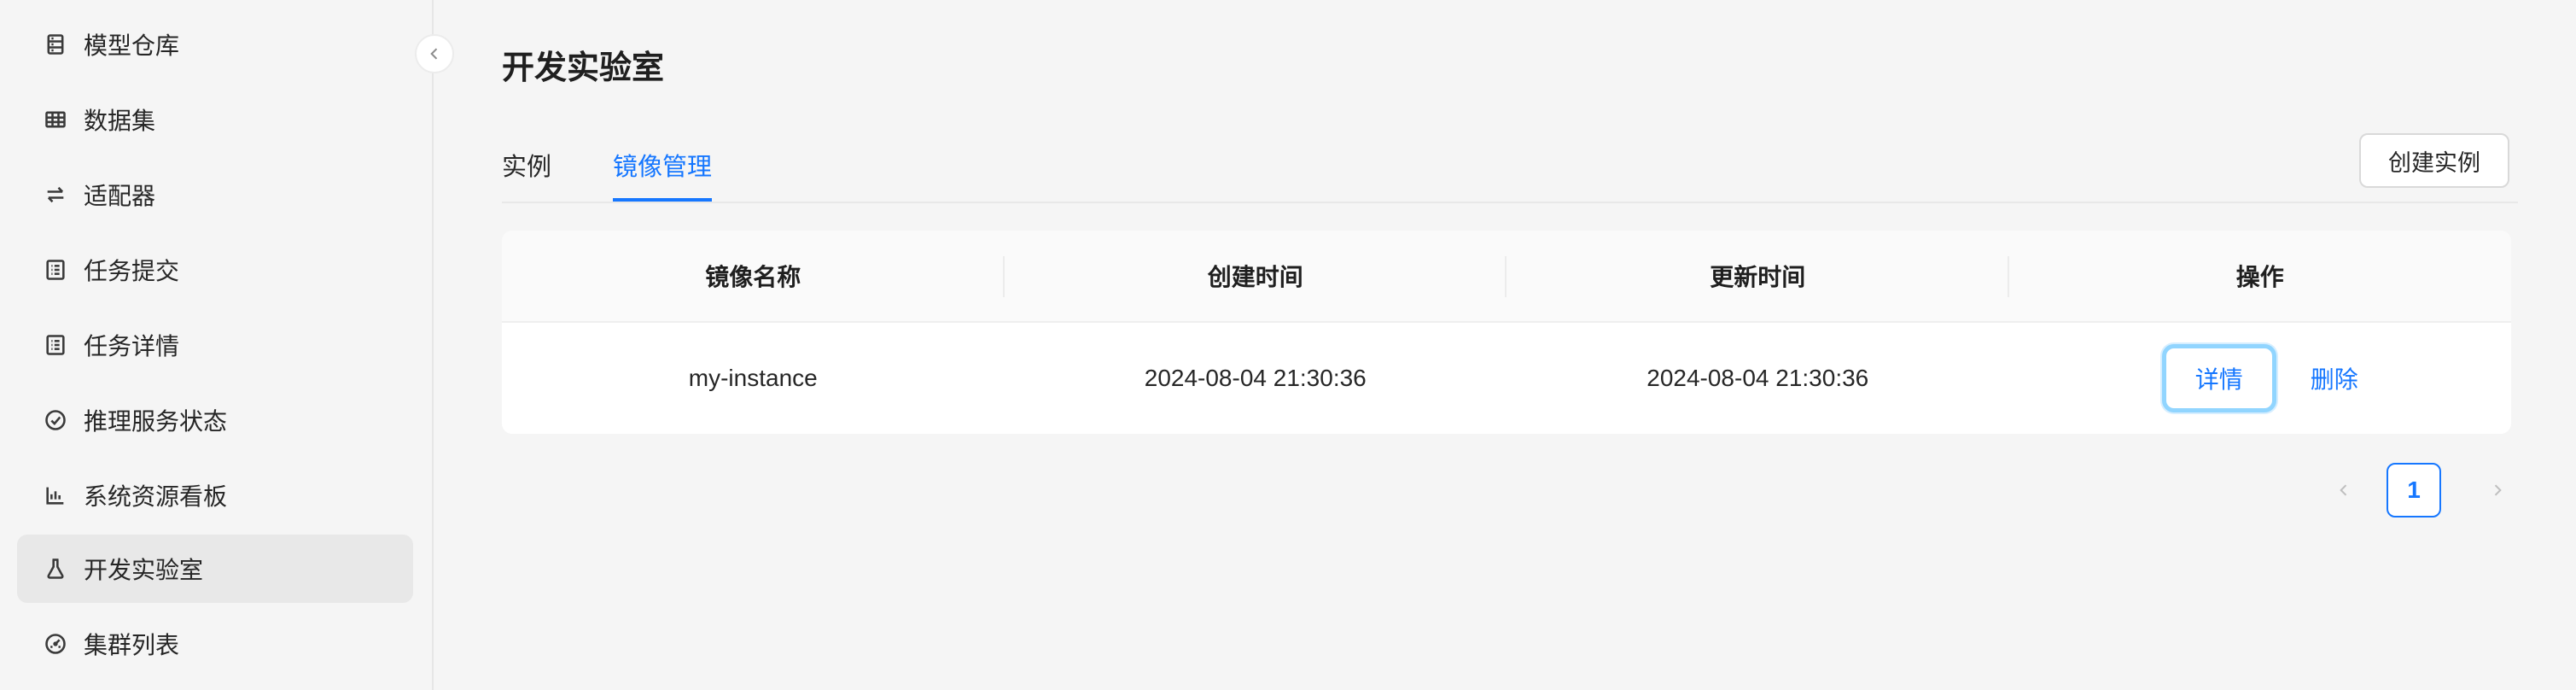  I want to click on cell-actions: 详情 删除, so click(2260, 379).